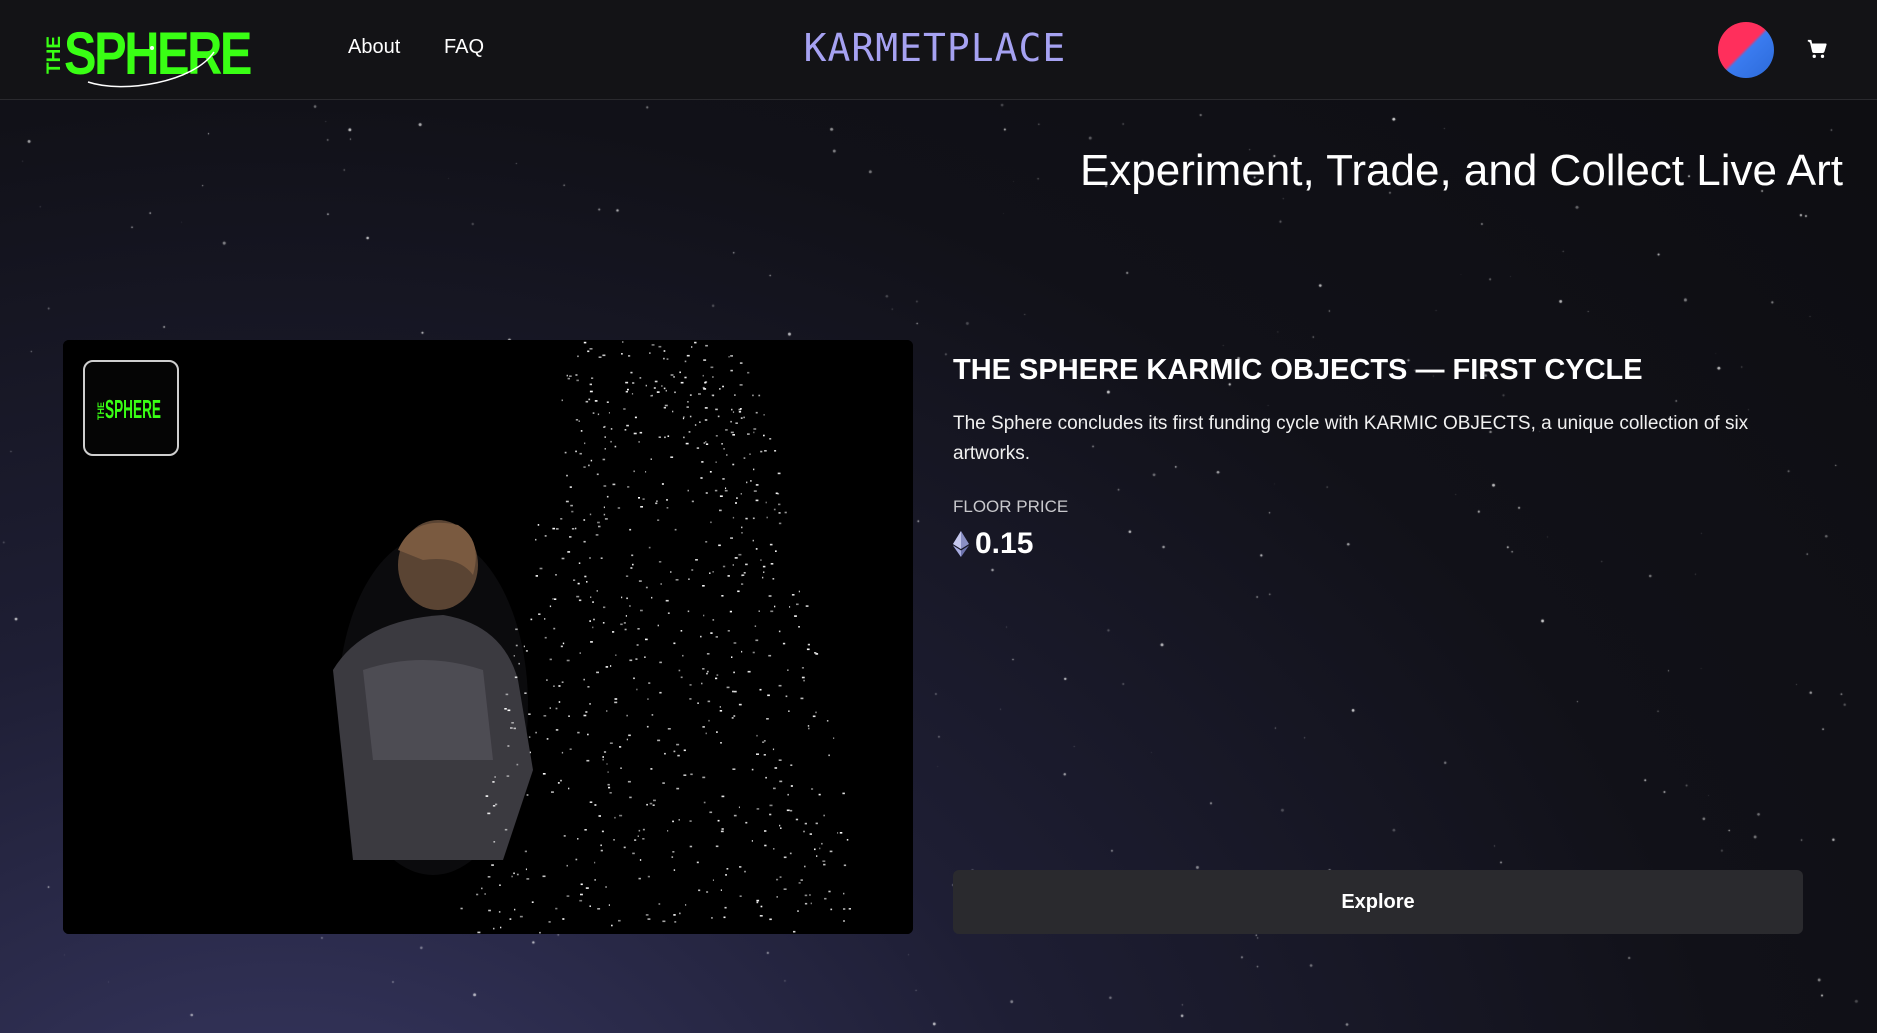 This screenshot has width=1877, height=1033. Describe the element at coordinates (374, 47) in the screenshot. I see `nav-about-link: About` at that location.